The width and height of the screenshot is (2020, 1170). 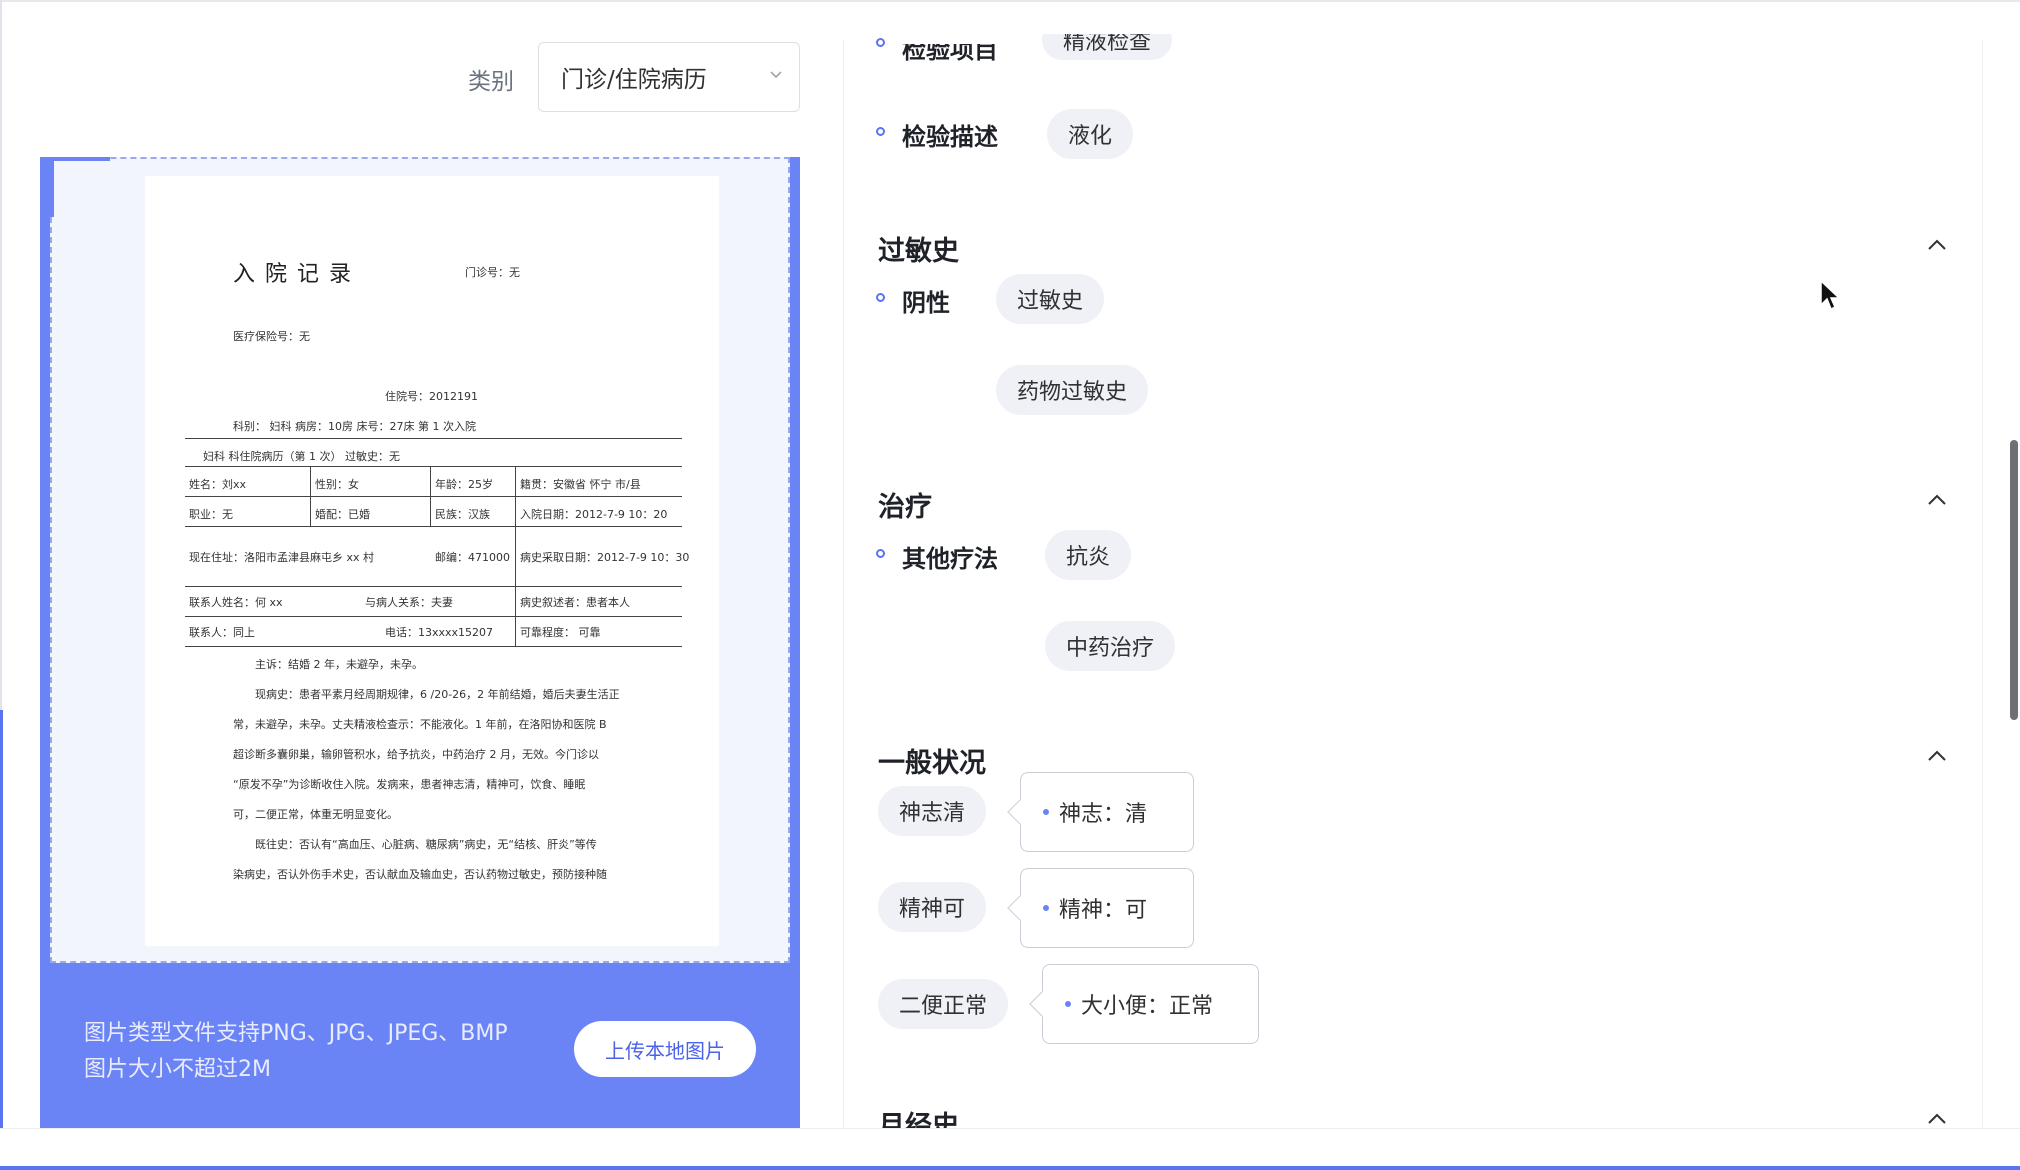 What do you see at coordinates (315, 814) in the screenshot?
I see `doc-body-line: 可，二便正常，体重无明显变化。` at bounding box center [315, 814].